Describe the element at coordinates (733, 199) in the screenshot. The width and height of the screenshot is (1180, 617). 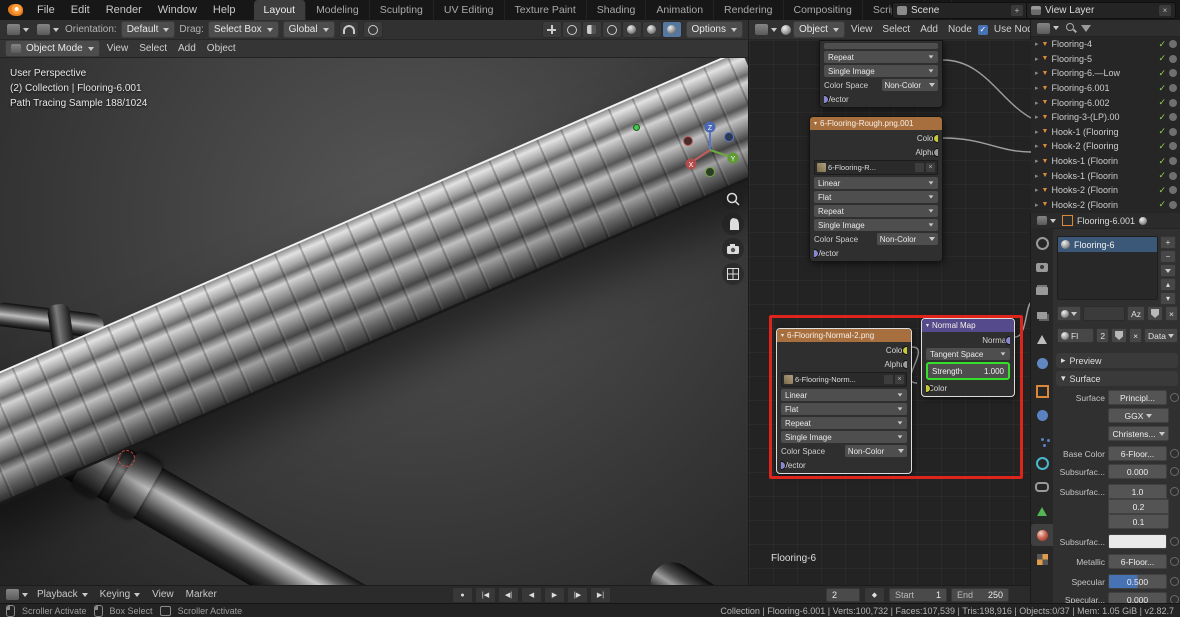
I see `zoom-button` at that location.